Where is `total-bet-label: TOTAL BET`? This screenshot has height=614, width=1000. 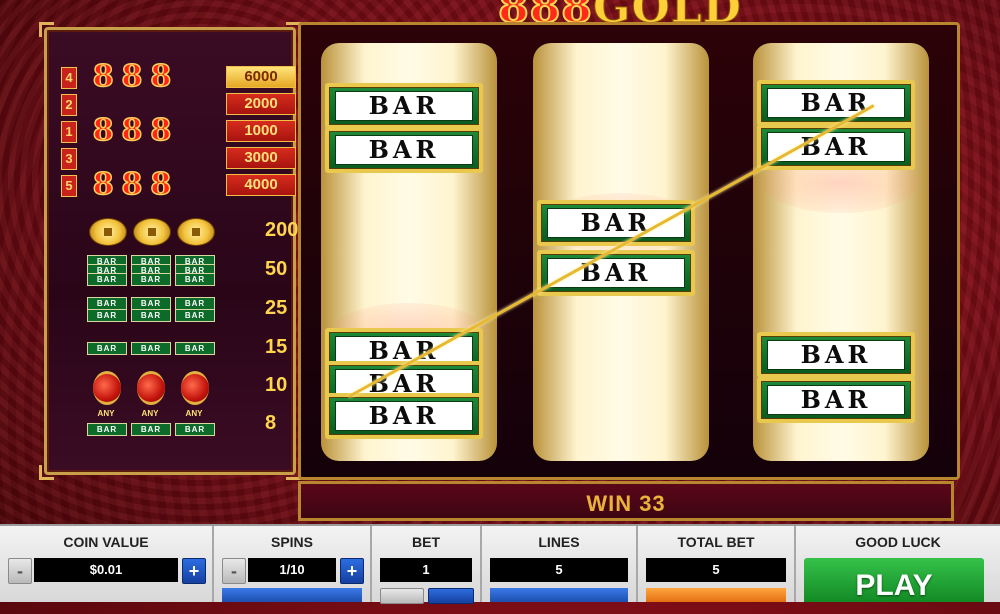
total-bet-label: TOTAL BET is located at coordinates (716, 542).